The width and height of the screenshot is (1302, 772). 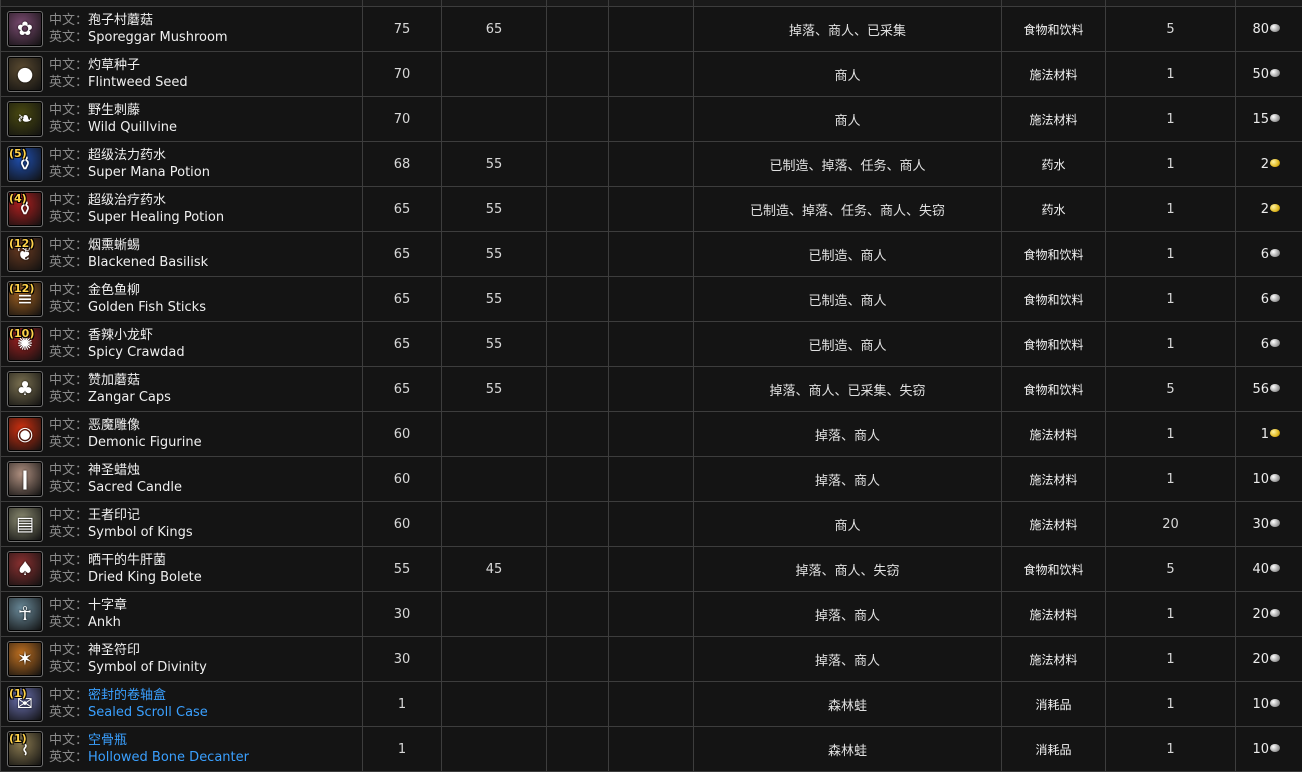 What do you see at coordinates (1275, 703) in the screenshot?
I see `silver-coin-icon` at bounding box center [1275, 703].